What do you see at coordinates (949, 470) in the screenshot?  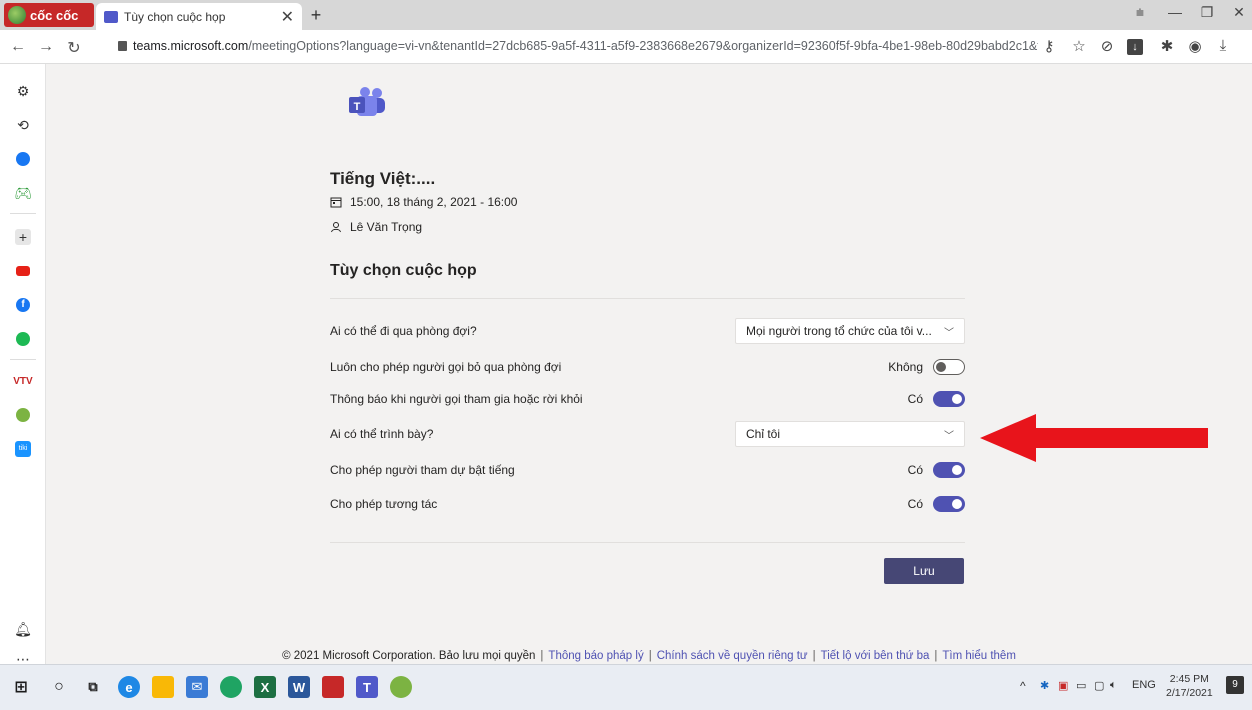 I see `unmute-toggle` at bounding box center [949, 470].